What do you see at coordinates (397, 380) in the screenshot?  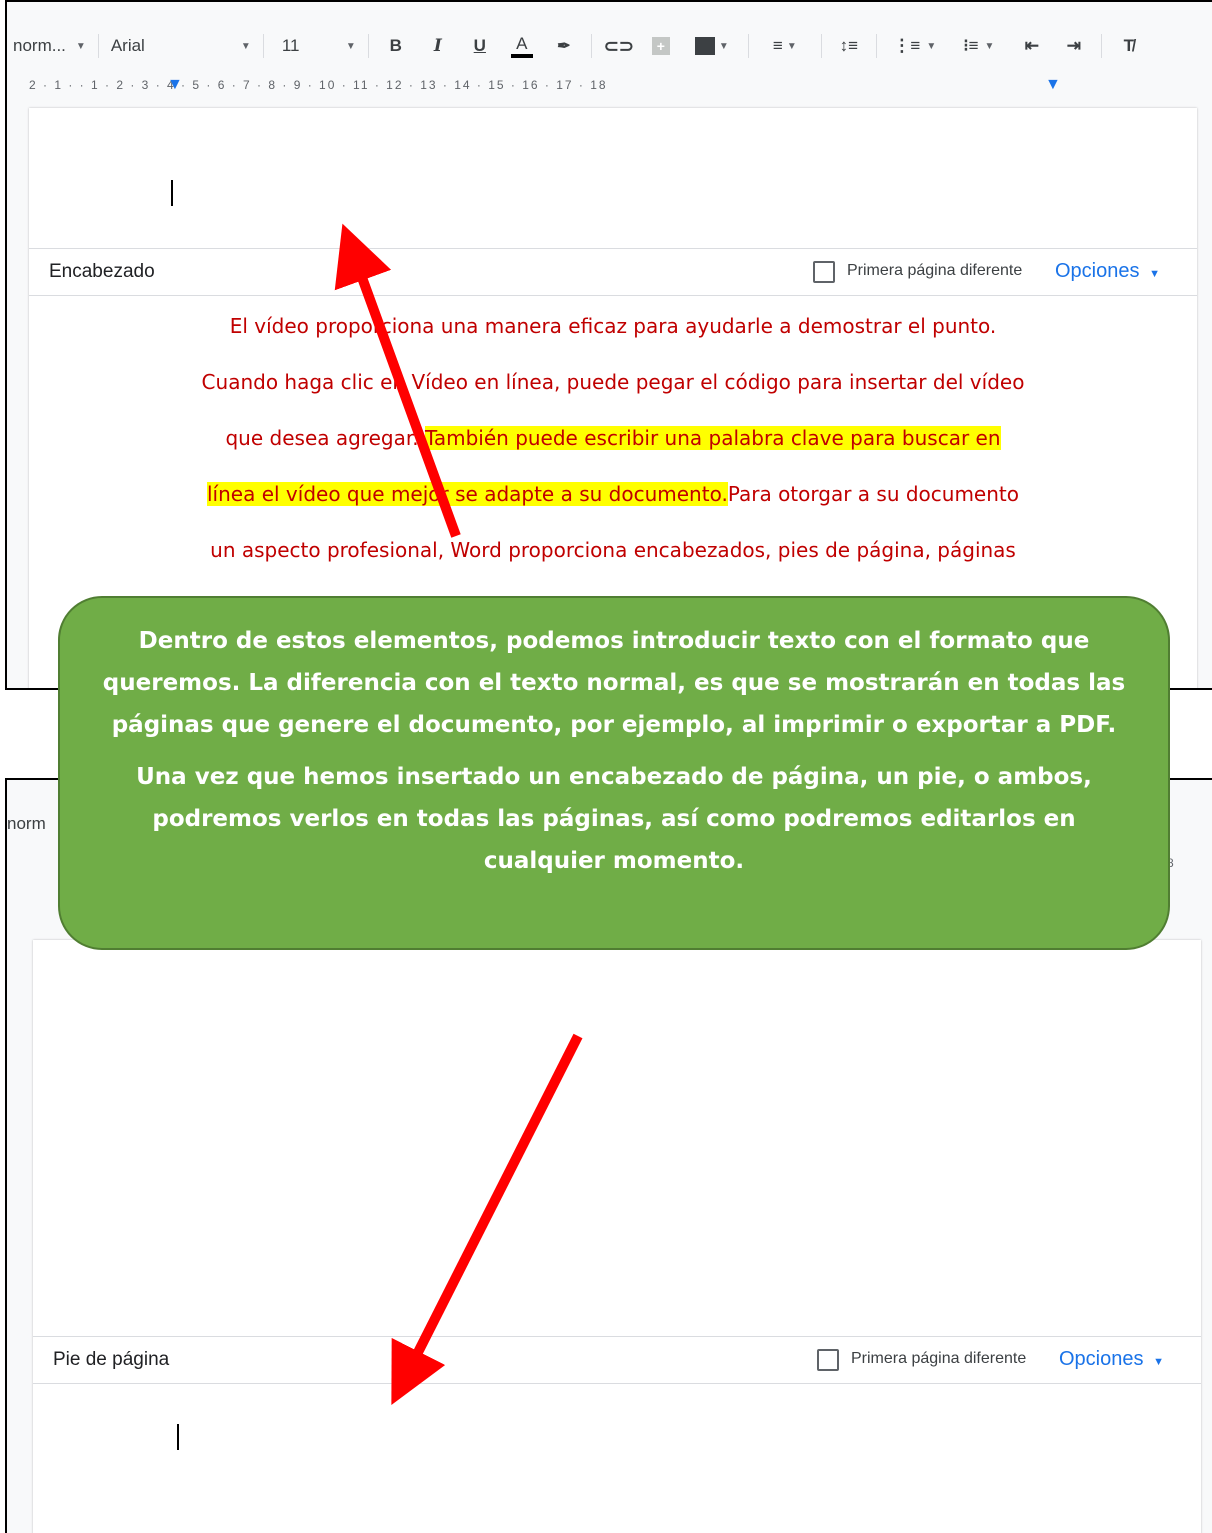 I see `arrow-to-header` at bounding box center [397, 380].